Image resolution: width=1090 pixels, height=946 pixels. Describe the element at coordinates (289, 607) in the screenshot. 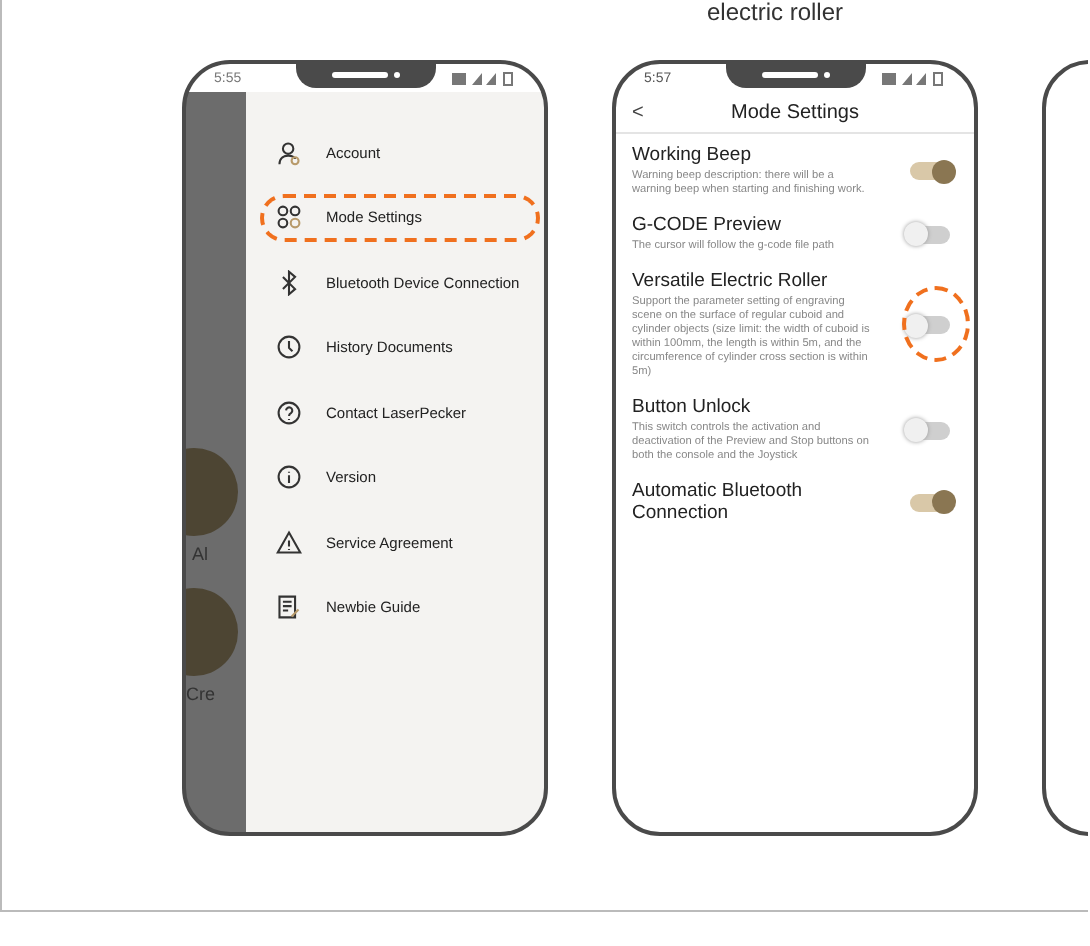

I see `guide-icon` at that location.